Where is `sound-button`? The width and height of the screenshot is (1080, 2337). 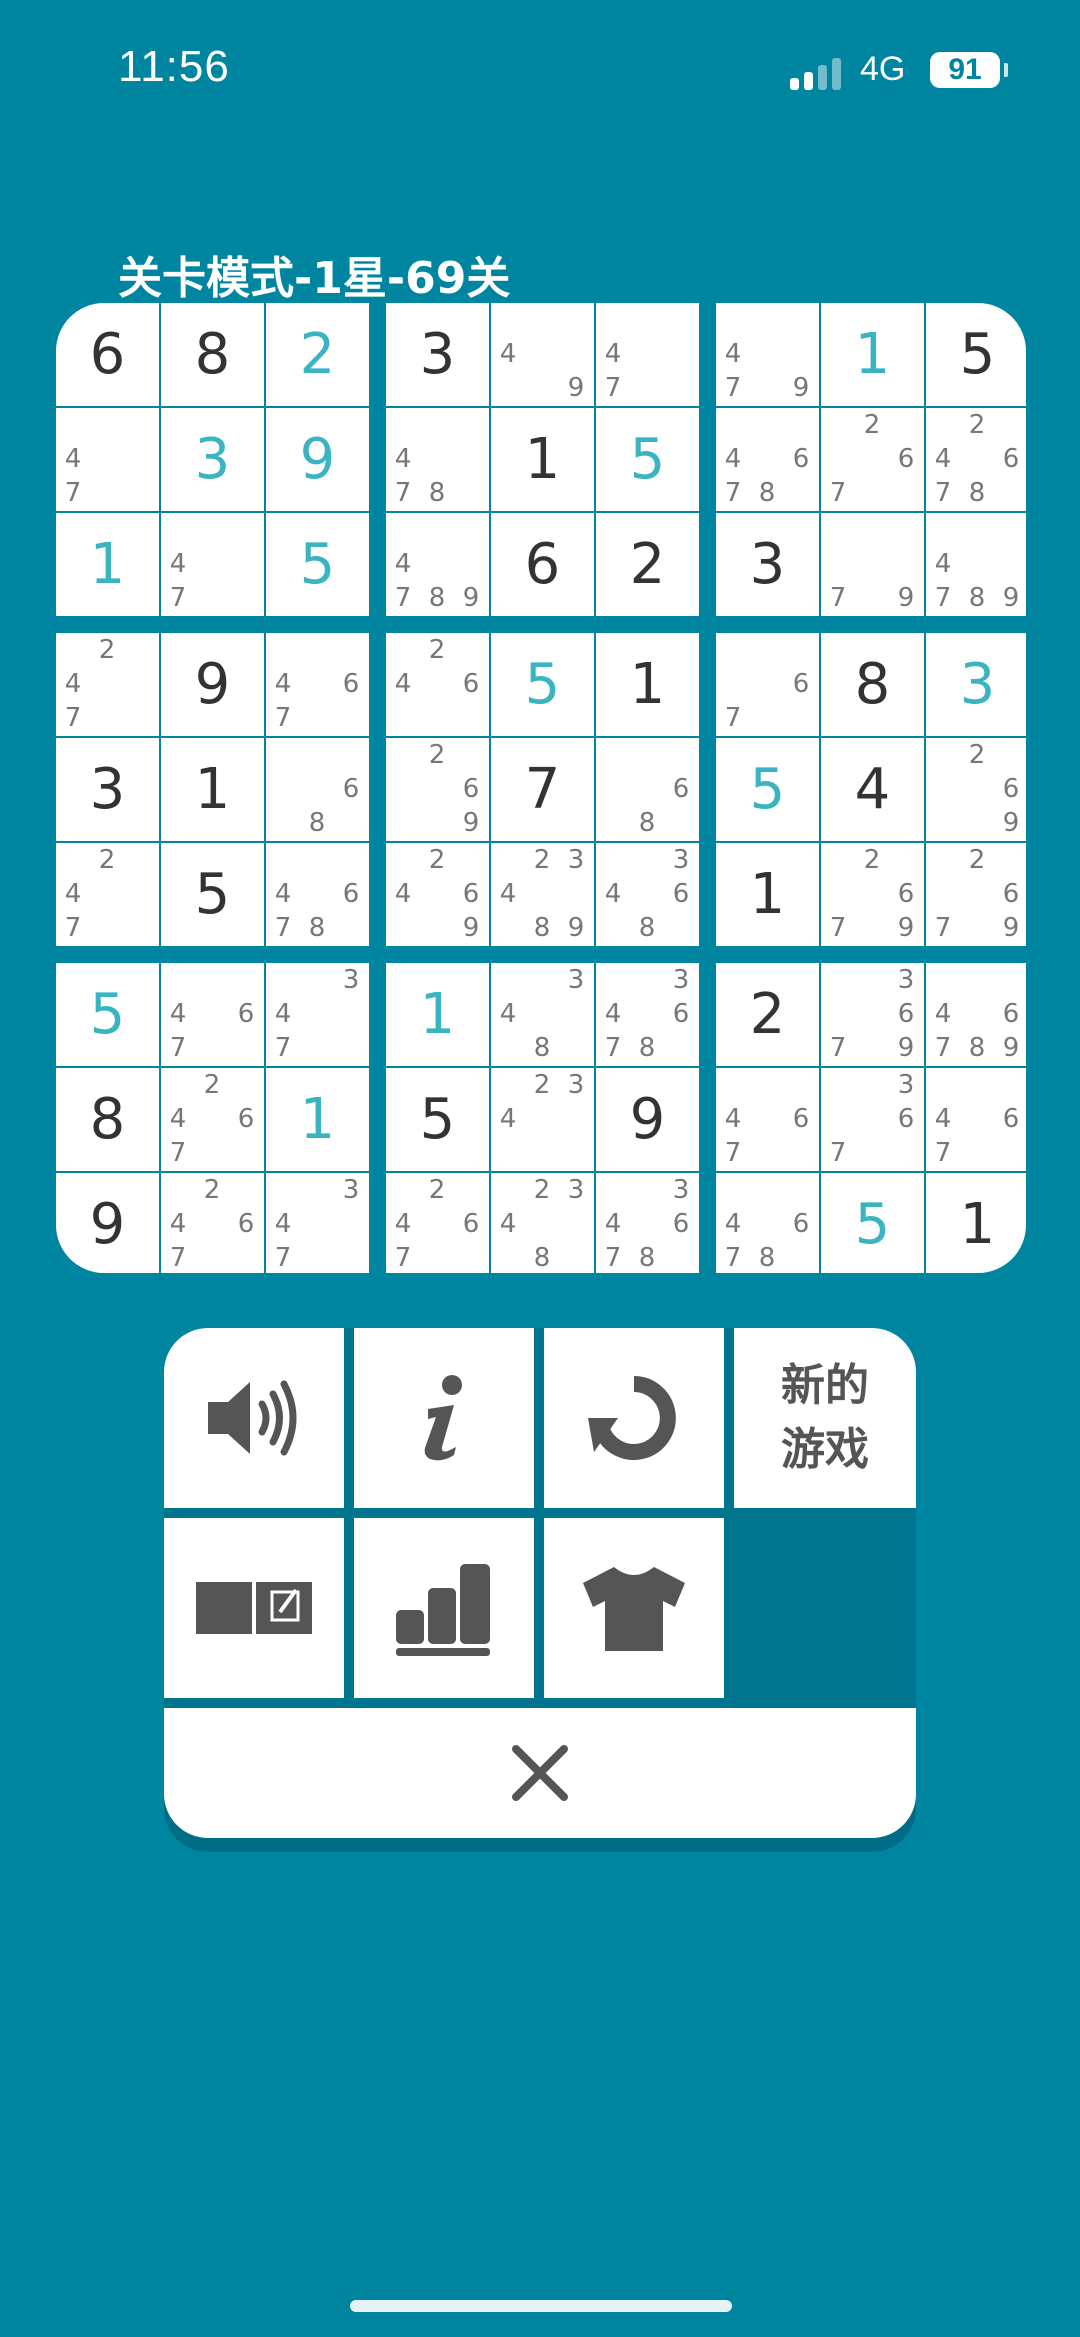 sound-button is located at coordinates (254, 1418).